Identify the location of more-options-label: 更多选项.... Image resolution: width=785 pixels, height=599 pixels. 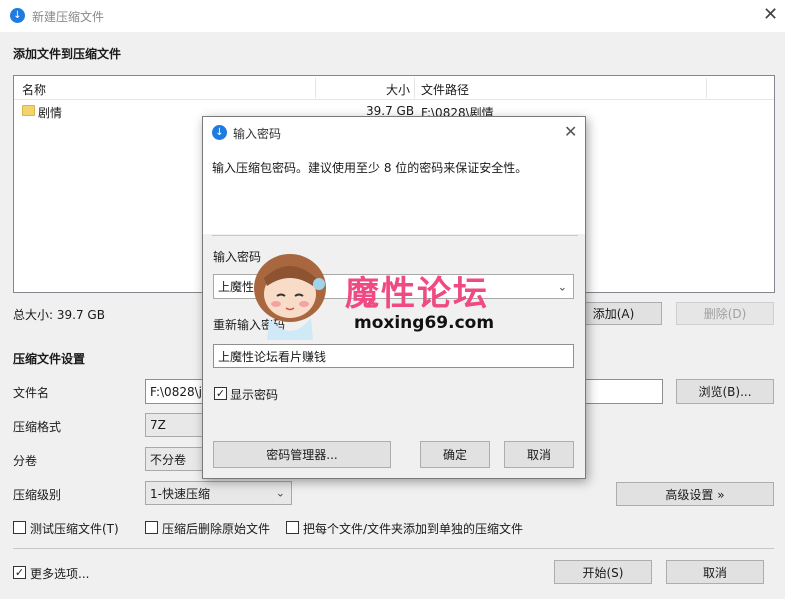
(59, 573).